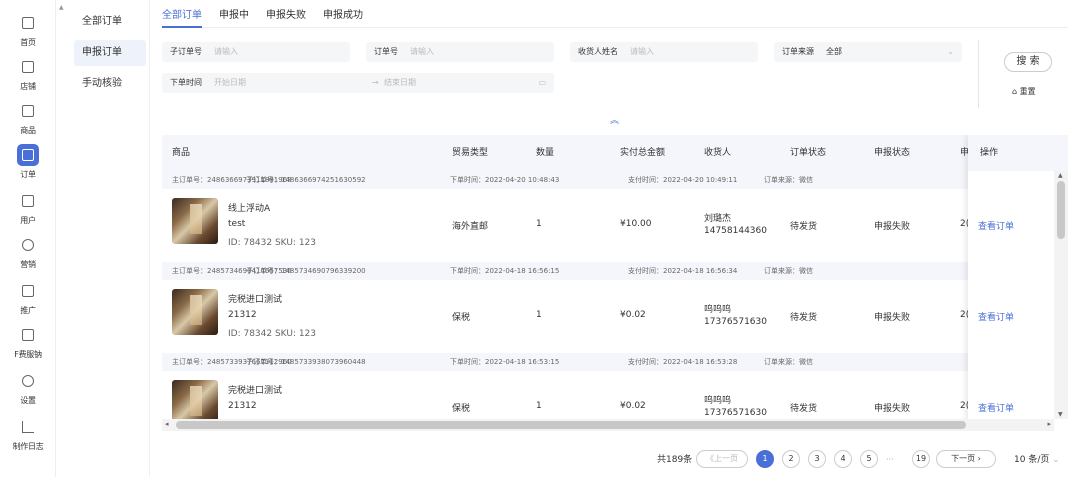 The height and width of the screenshot is (477, 1080). I want to click on source-value: 全部, so click(834, 51).